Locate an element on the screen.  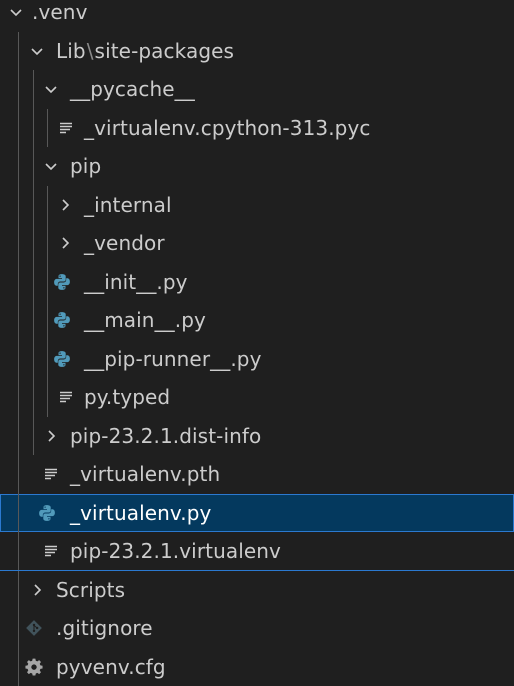
path-segment-lib: Lib is located at coordinates (71, 51).